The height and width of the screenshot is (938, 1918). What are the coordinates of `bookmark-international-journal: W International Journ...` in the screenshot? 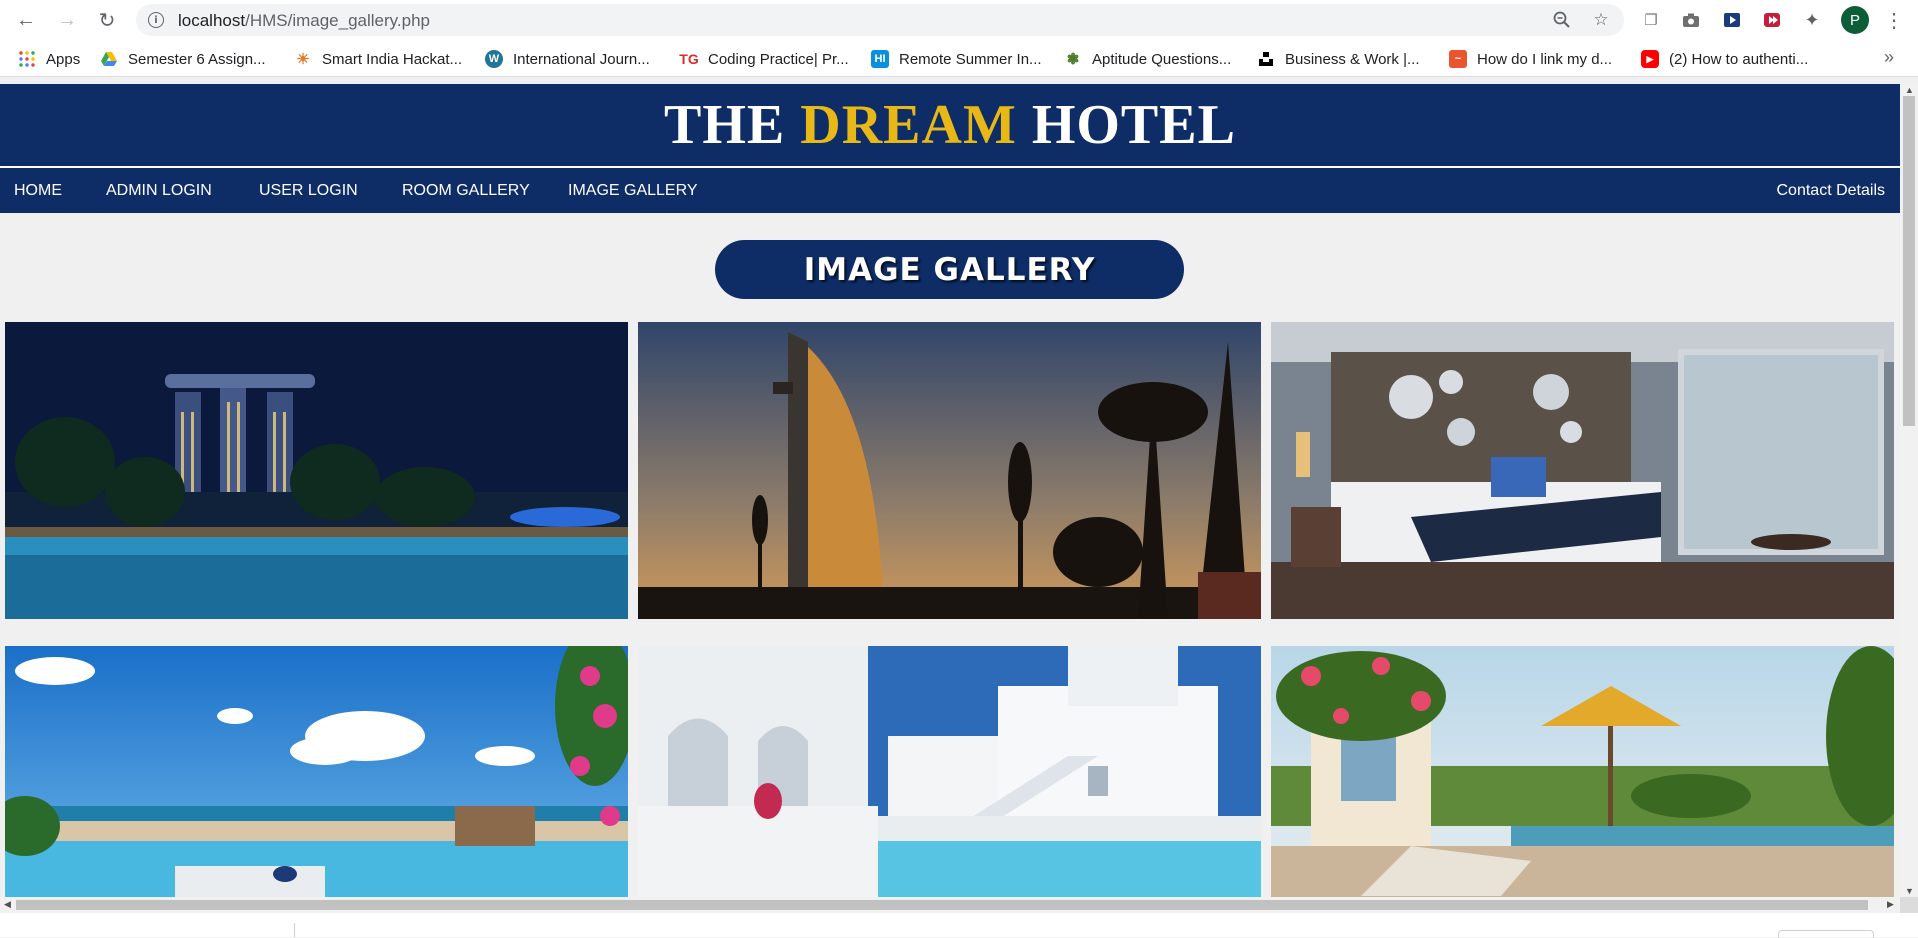 It's located at (567, 59).